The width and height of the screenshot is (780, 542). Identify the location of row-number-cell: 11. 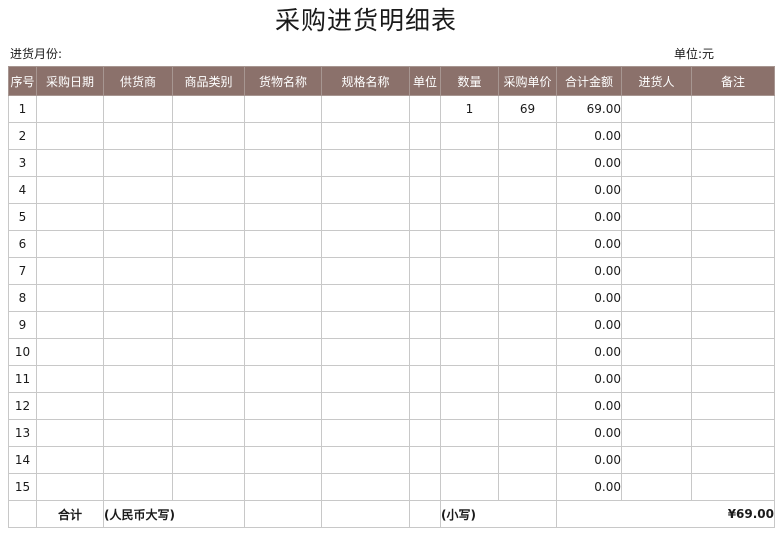
(22, 379).